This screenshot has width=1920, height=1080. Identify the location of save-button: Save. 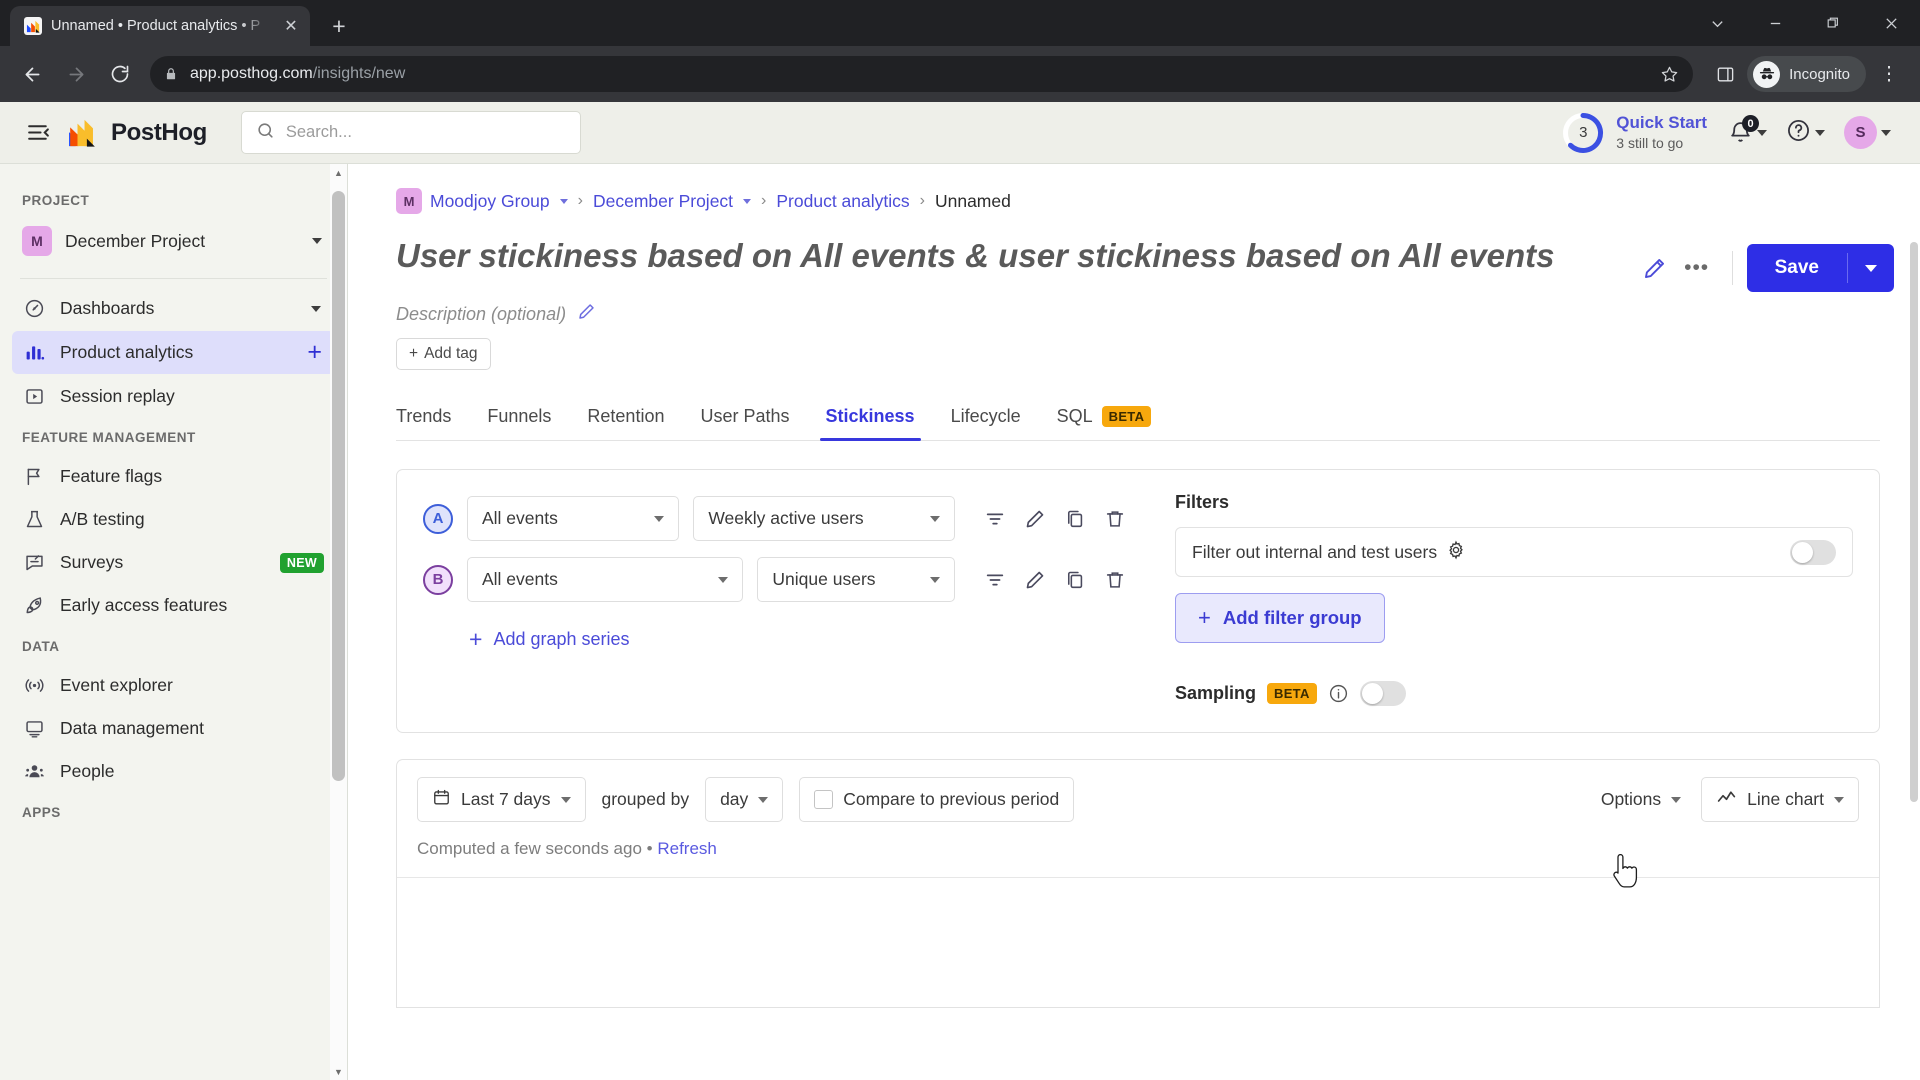
(1797, 268).